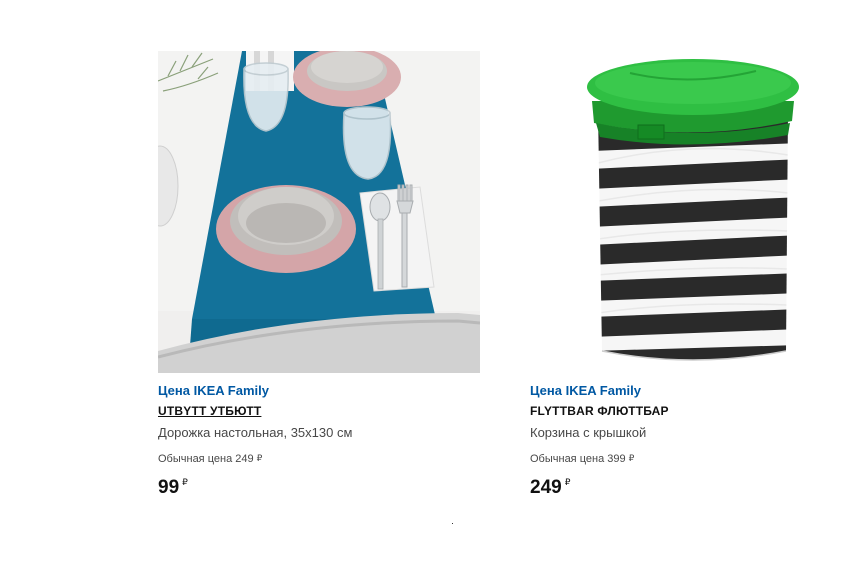 The image size is (865, 570). Describe the element at coordinates (169, 487) in the screenshot. I see `price-value: 99` at that location.